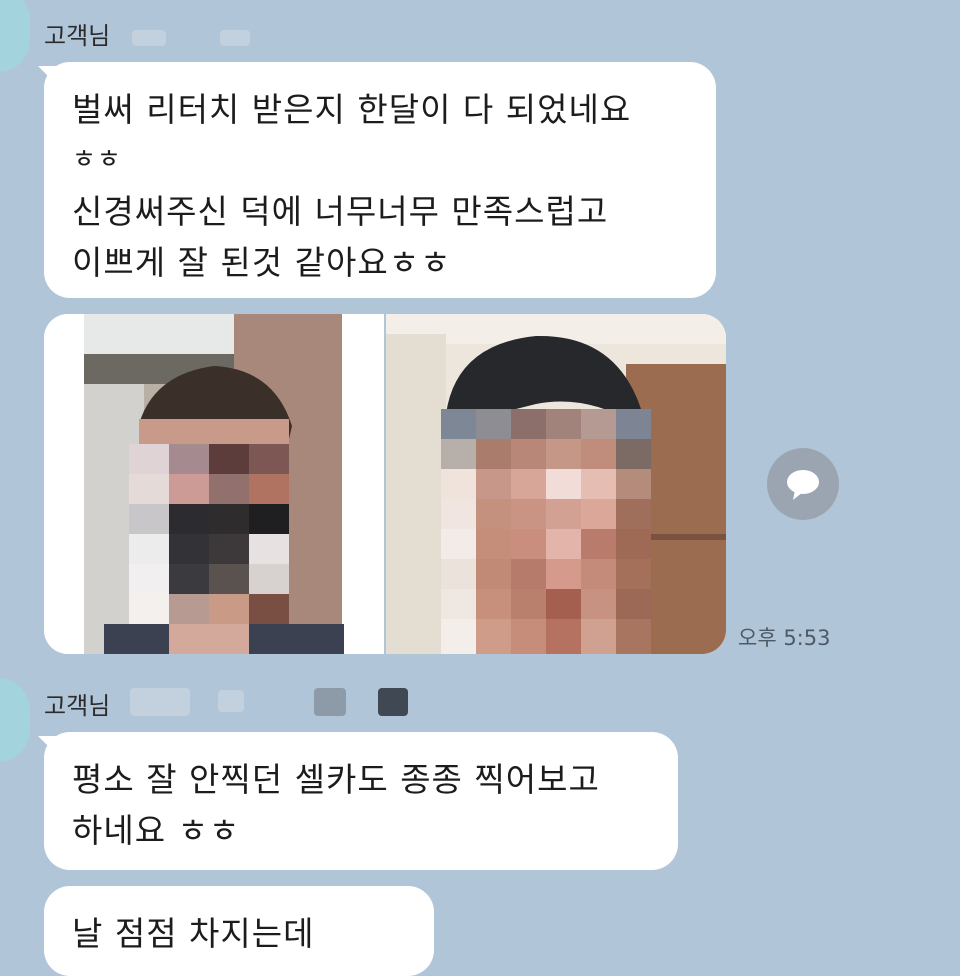  What do you see at coordinates (97, 160) in the screenshot?
I see `message-line: ㅎㅎ` at bounding box center [97, 160].